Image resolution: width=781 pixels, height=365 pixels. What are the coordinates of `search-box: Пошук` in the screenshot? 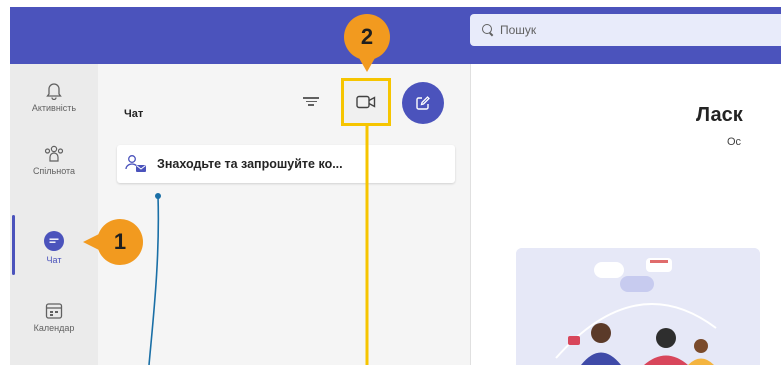 It's located at (625, 30).